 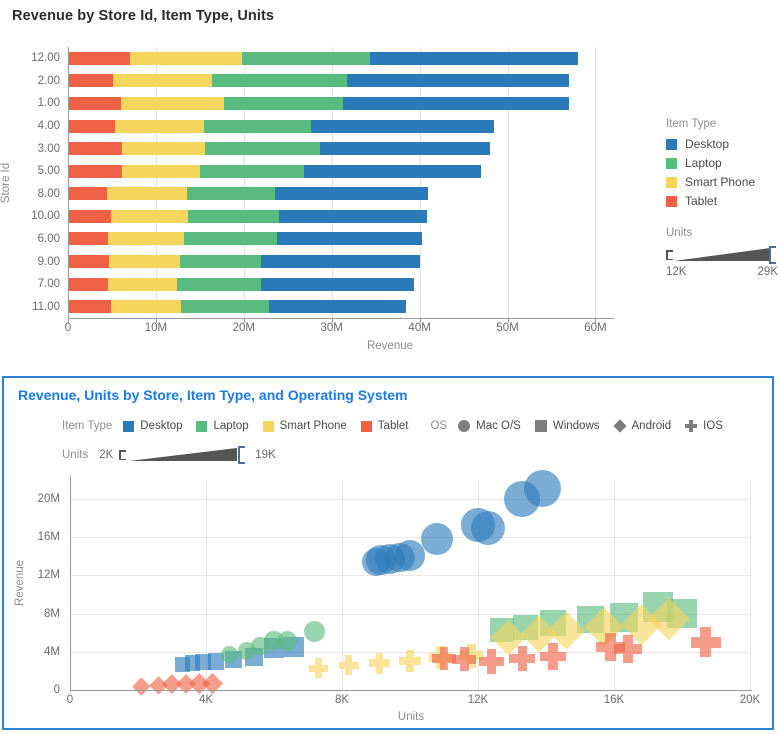 What do you see at coordinates (242, 455) in the screenshot?
I see `scatter-units-handle-right` at bounding box center [242, 455].